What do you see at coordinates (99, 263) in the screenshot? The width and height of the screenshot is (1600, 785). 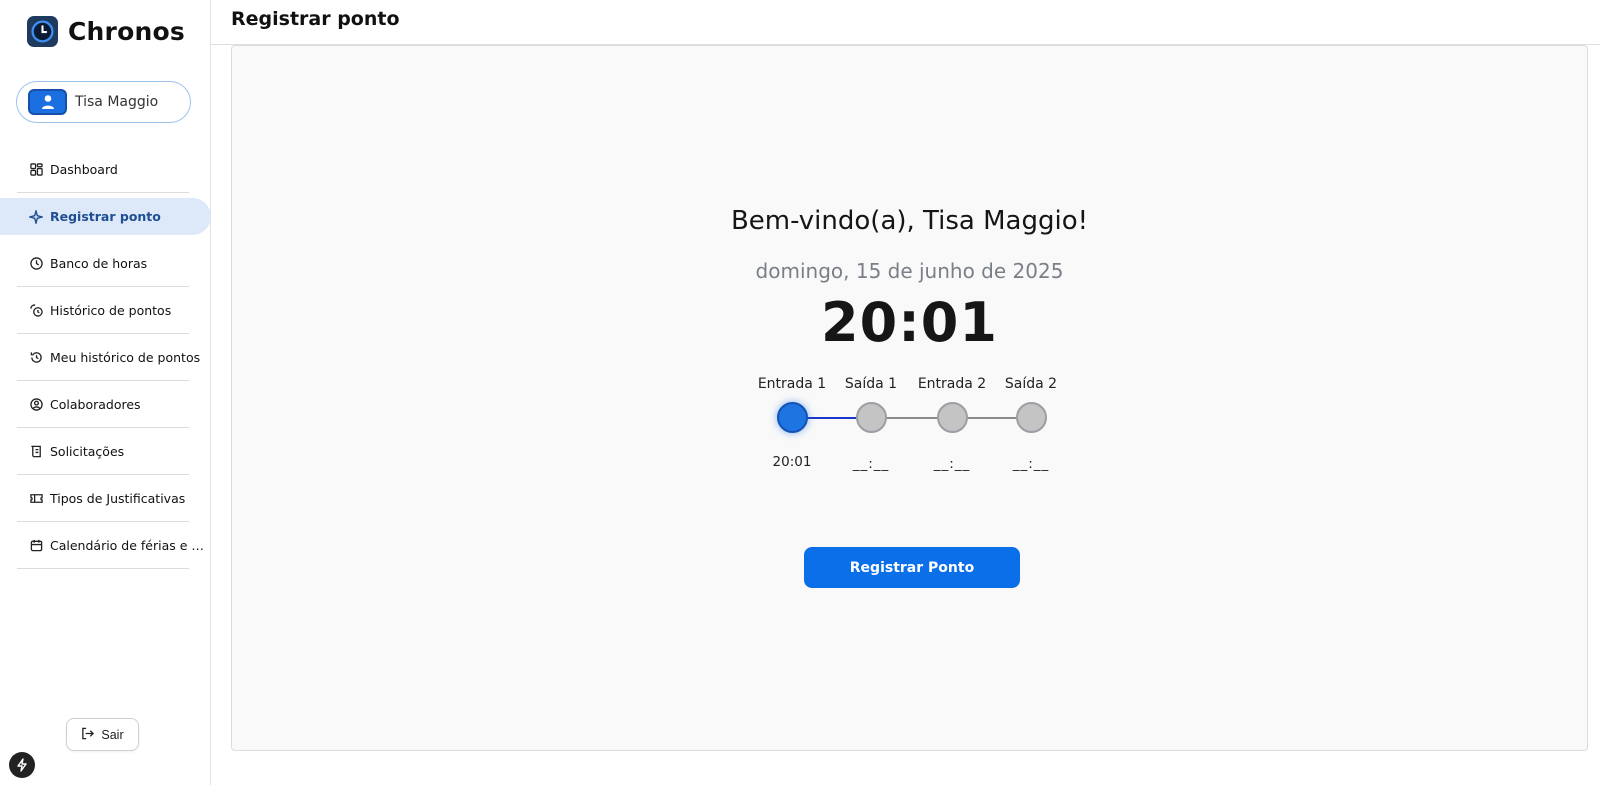 I see `sidebar-item-label: Banco de horas` at bounding box center [99, 263].